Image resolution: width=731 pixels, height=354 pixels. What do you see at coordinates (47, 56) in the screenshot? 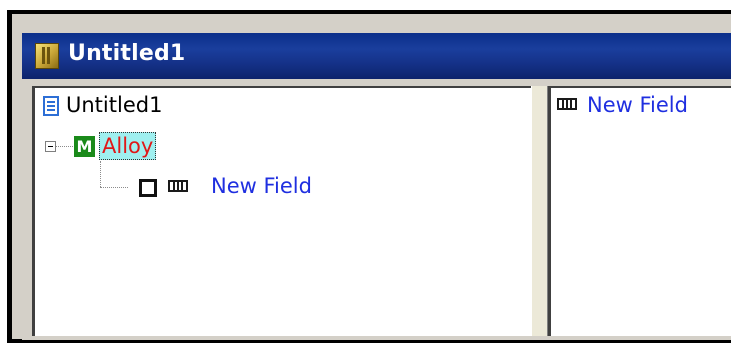
I see `app-icon` at bounding box center [47, 56].